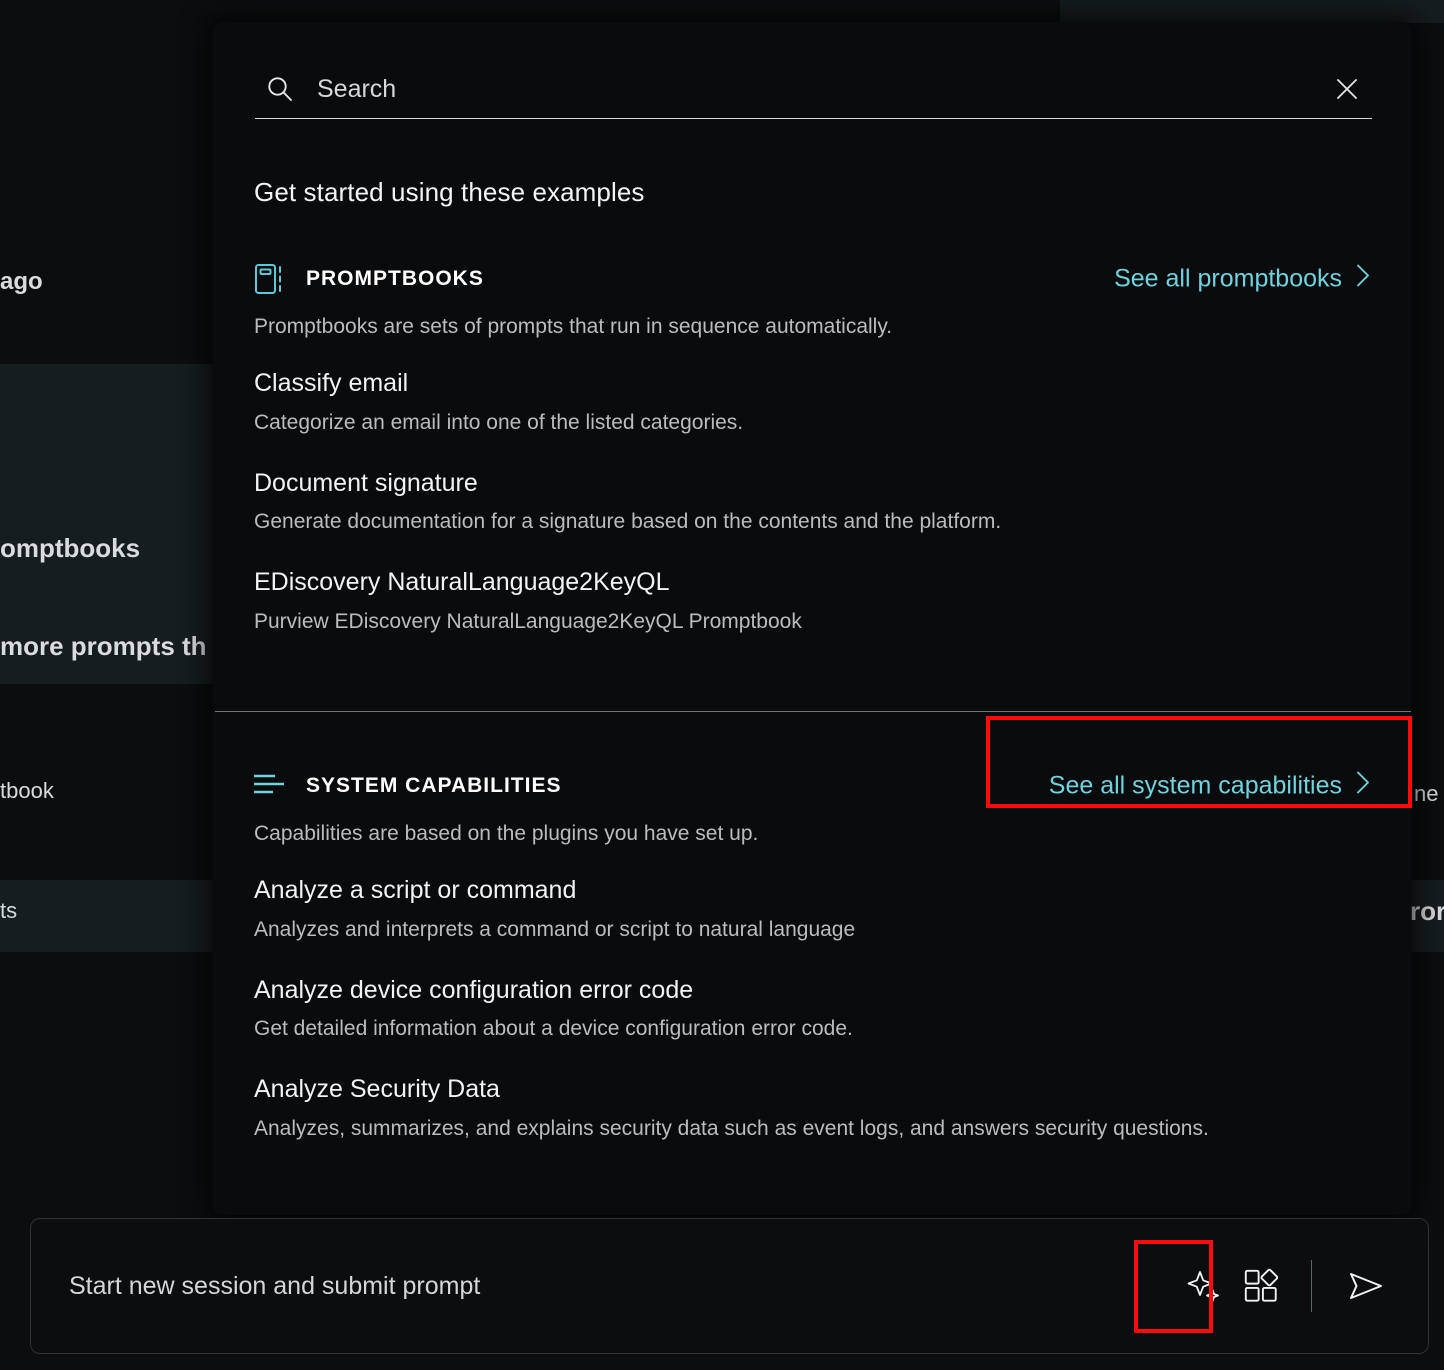 This screenshot has width=1444, height=1370. I want to click on item-title: EDiscovery NaturalLanguage2KeyQL, so click(462, 582).